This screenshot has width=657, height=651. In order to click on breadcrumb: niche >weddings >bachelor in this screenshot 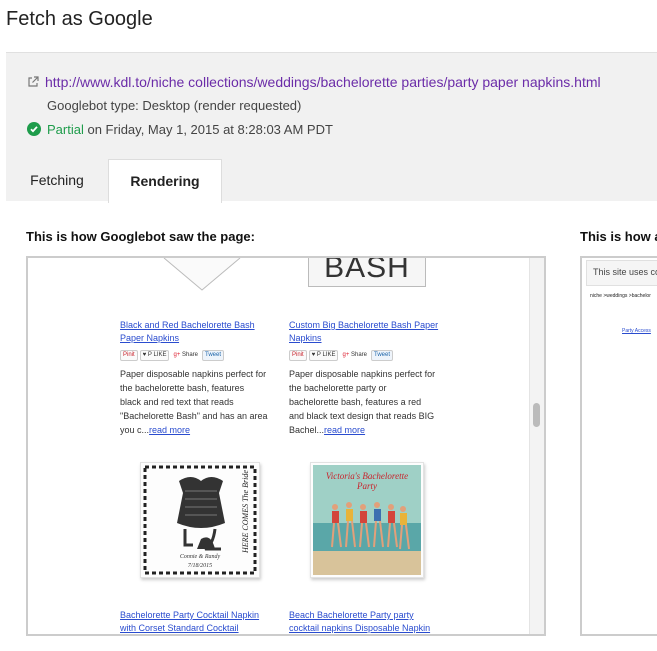, I will do `click(620, 296)`.